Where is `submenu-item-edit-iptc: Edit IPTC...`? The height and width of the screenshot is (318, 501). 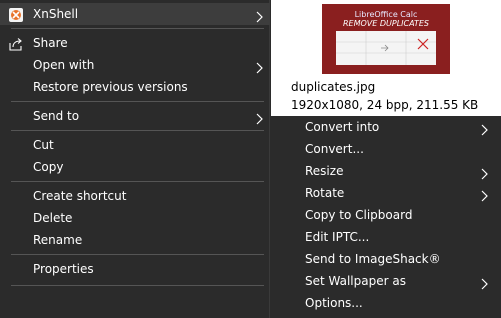 submenu-item-edit-iptc: Edit IPTC... is located at coordinates (386, 237).